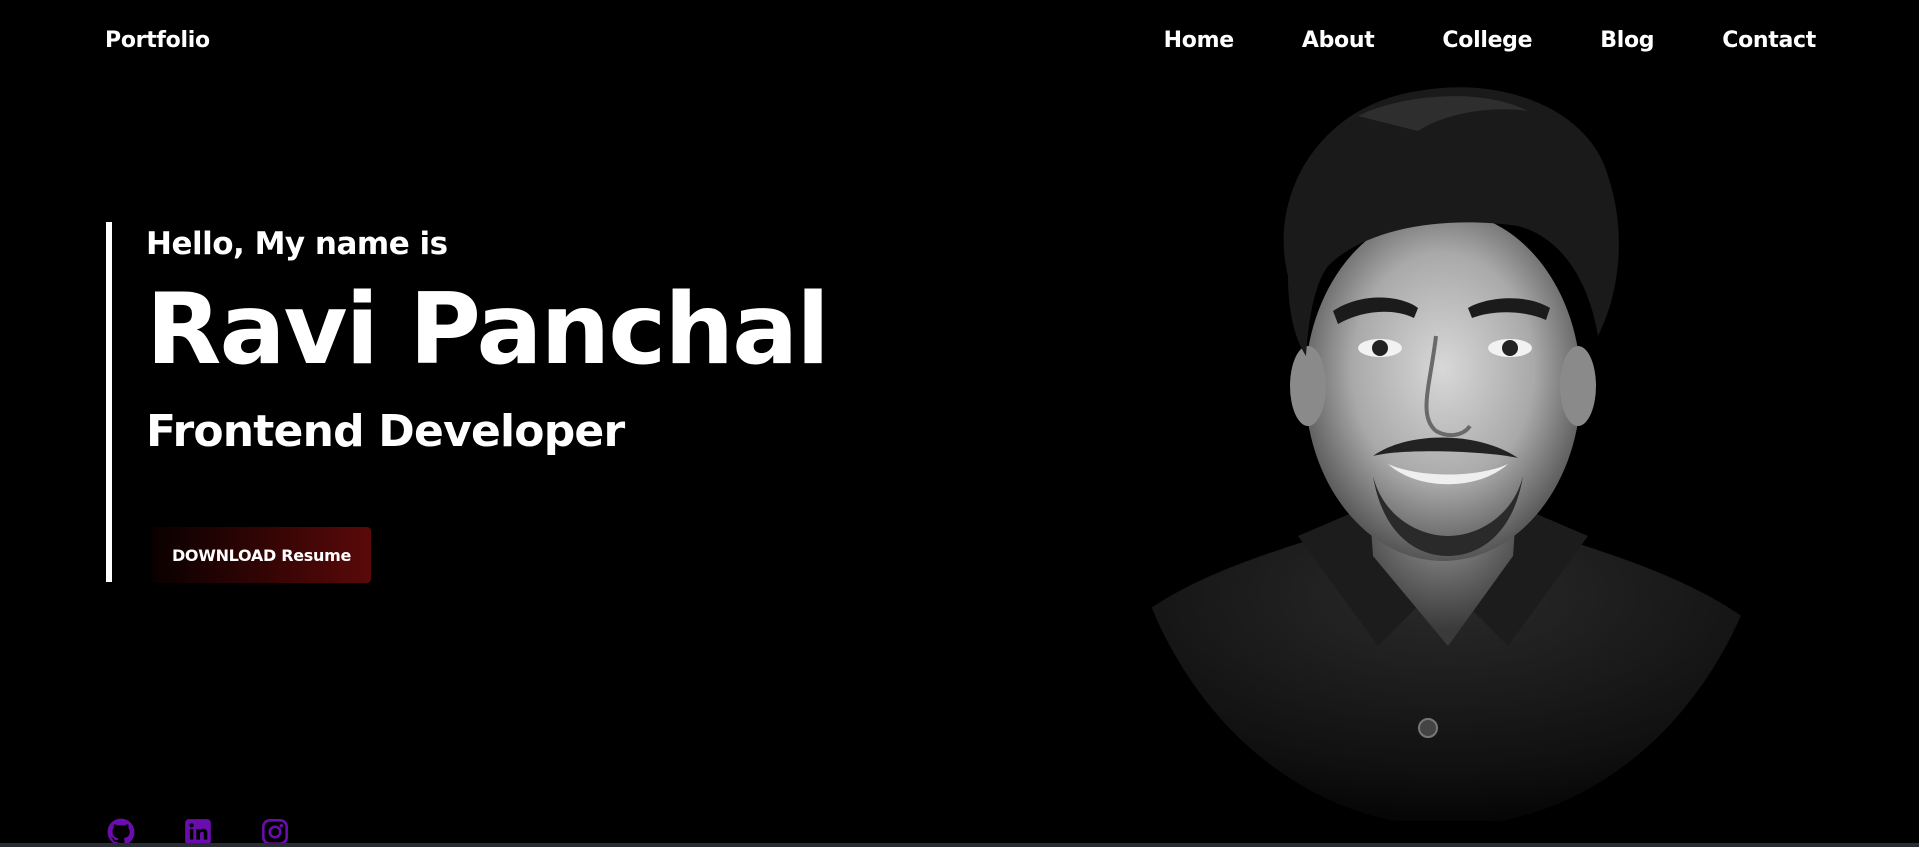 This screenshot has height=847, width=1919. Describe the element at coordinates (157, 40) in the screenshot. I see `brand-logo: Portfolio` at that location.